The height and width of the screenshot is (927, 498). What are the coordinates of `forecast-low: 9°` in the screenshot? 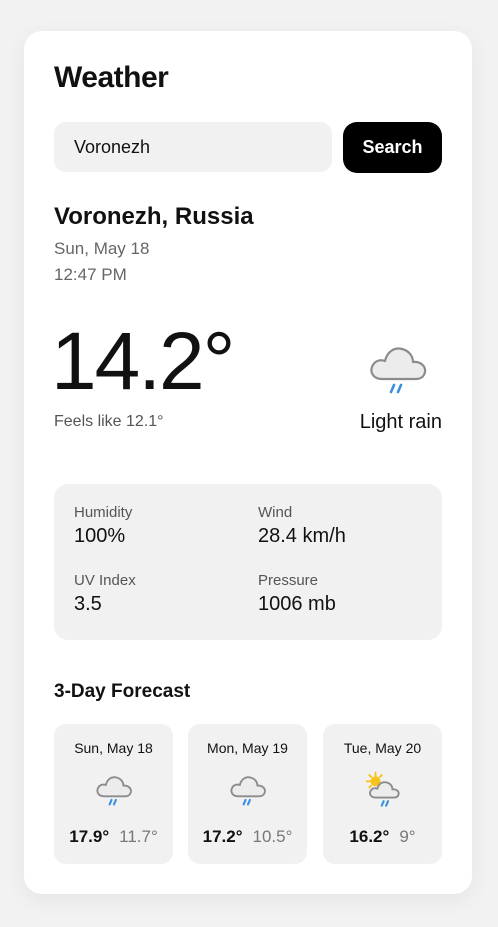 It's located at (407, 836).